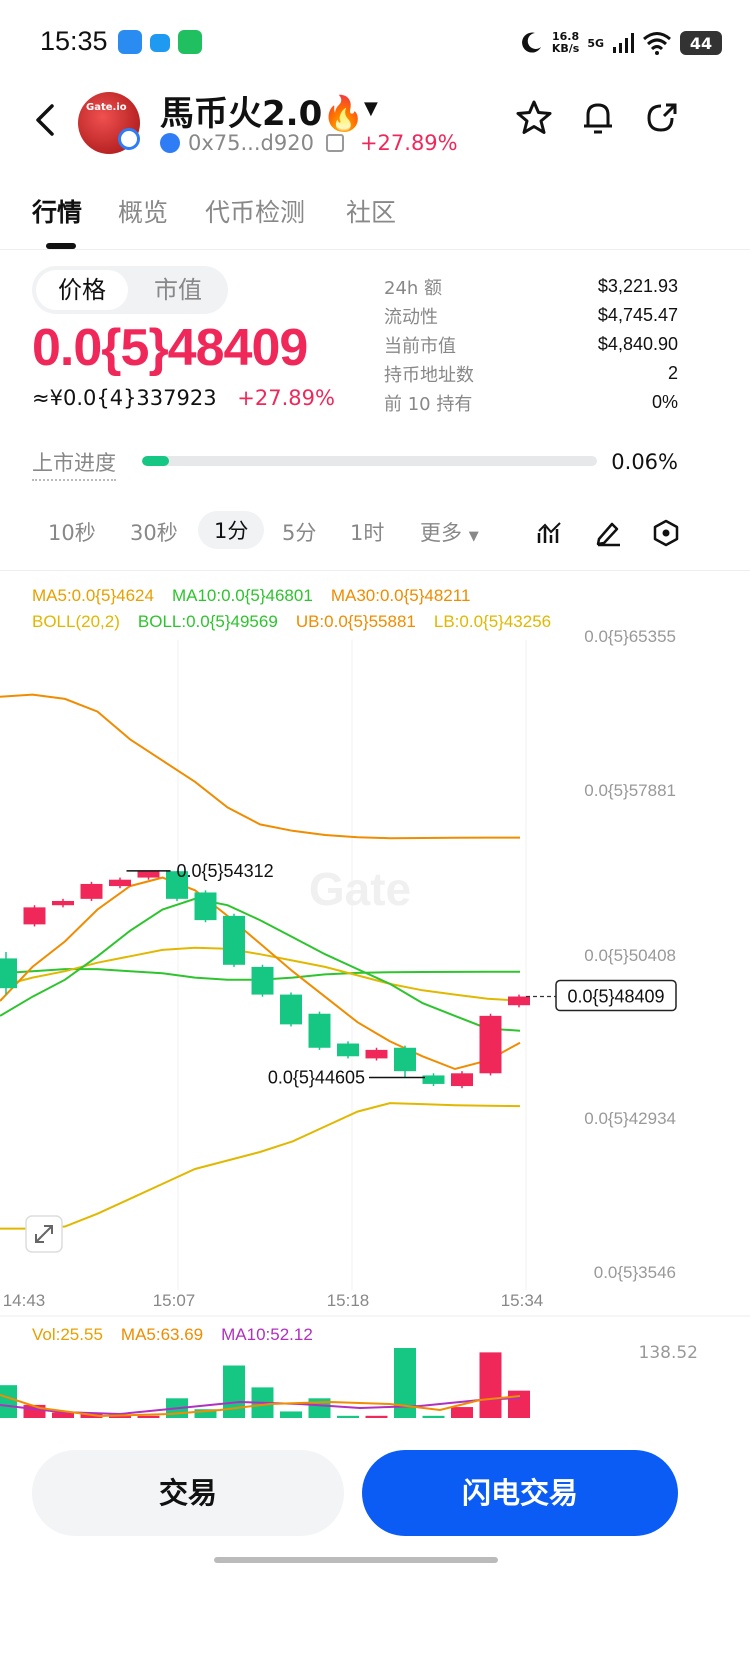 This screenshot has width=750, height=1662. What do you see at coordinates (522, 1300) in the screenshot?
I see `x-tick-label: 15:34` at bounding box center [522, 1300].